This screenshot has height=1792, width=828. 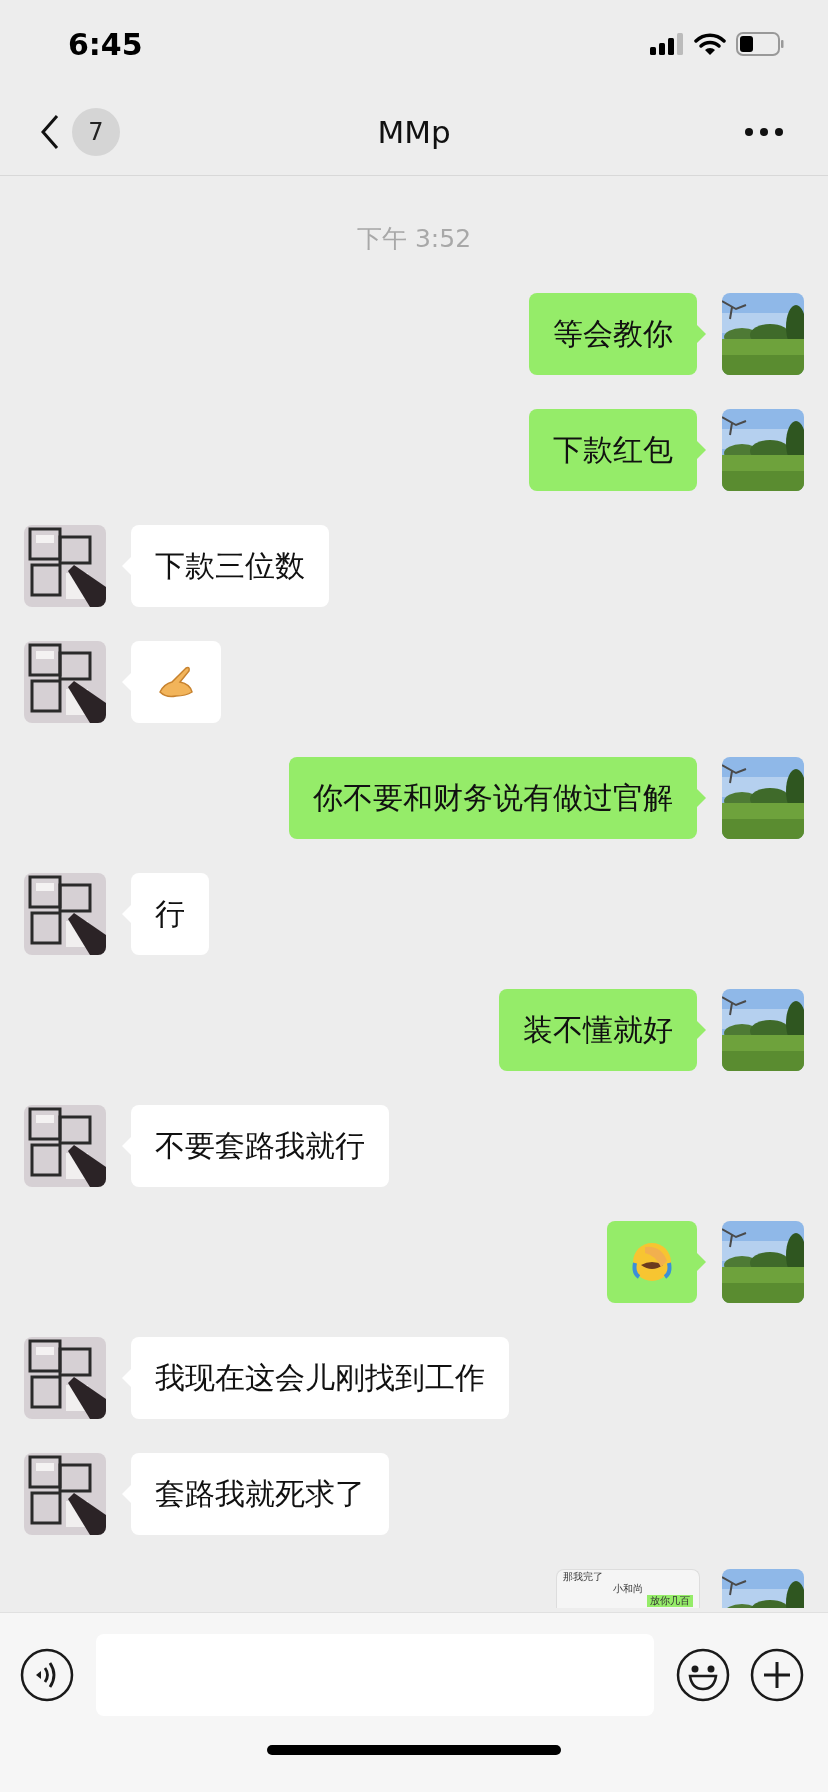 What do you see at coordinates (598, 1030) in the screenshot?
I see `message-bubble: 装不懂就好` at bounding box center [598, 1030].